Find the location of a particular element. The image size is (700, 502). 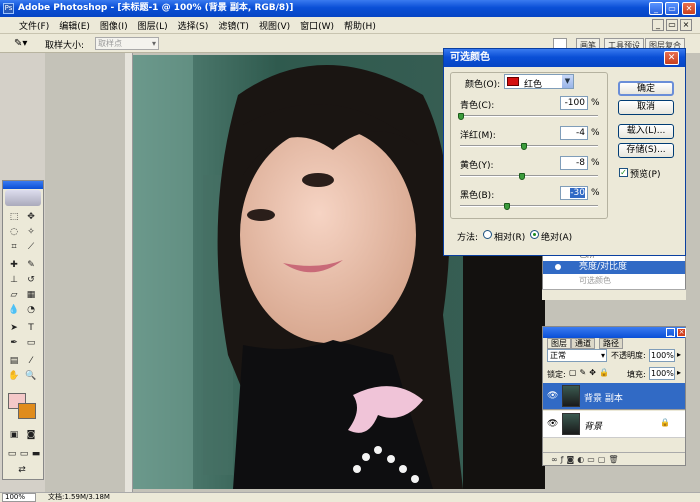

menu-edit: 编辑(E) is located at coordinates (74, 25).